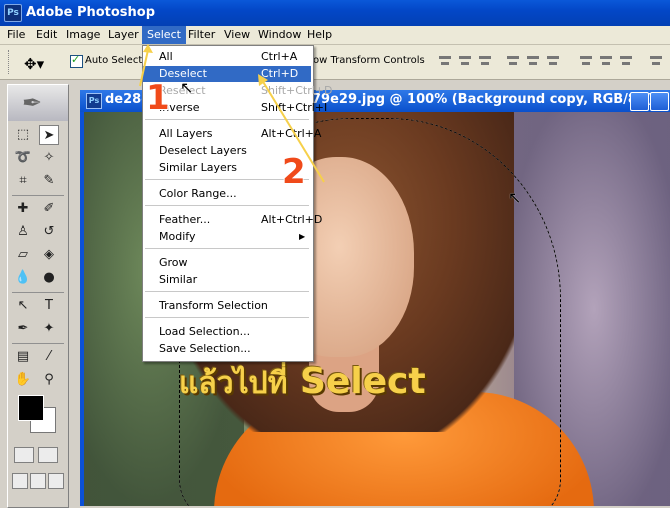 This screenshot has height=508, width=670. Describe the element at coordinates (445, 61) in the screenshot. I see `align-top-icon` at that location.